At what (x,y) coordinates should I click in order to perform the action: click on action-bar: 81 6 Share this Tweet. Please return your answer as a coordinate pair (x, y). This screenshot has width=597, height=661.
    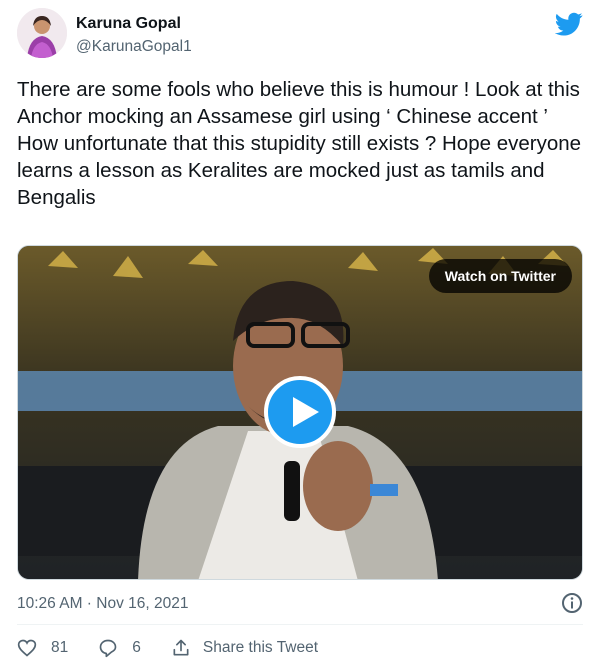
    Looking at the image, I should click on (182, 648).